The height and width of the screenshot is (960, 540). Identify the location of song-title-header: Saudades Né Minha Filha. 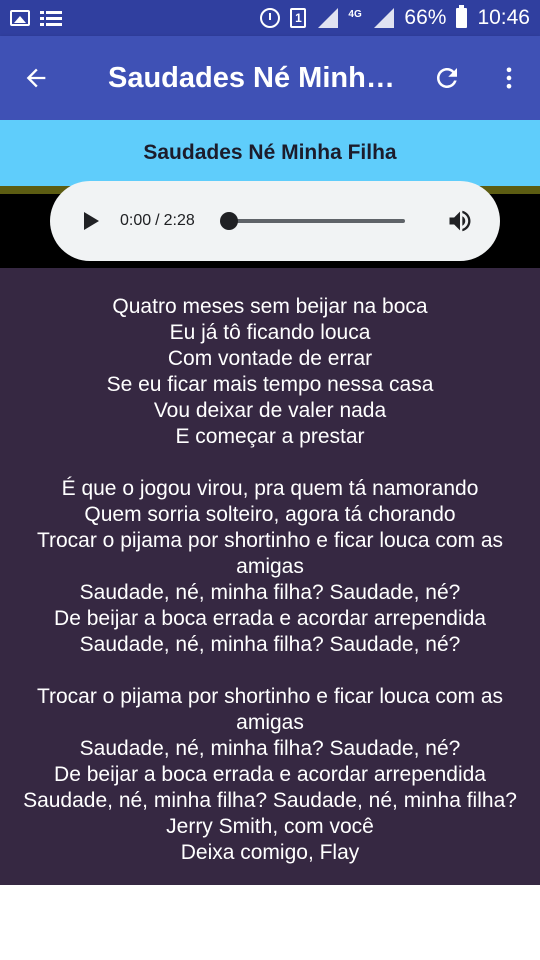
(270, 153).